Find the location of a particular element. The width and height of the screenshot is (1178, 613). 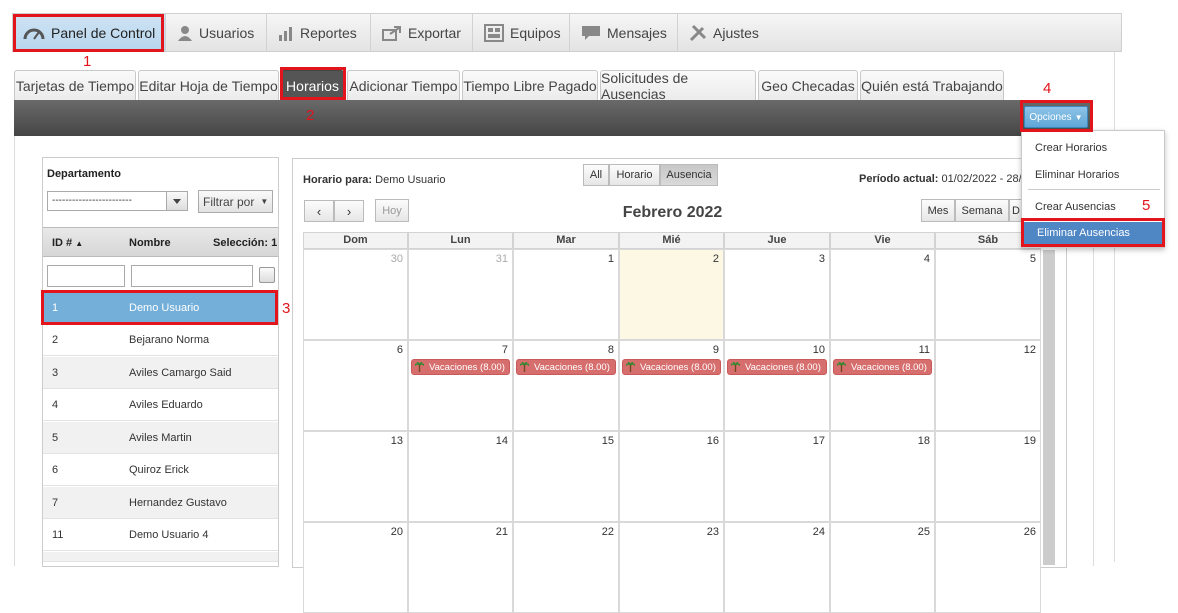

department-select-arrow is located at coordinates (177, 201).